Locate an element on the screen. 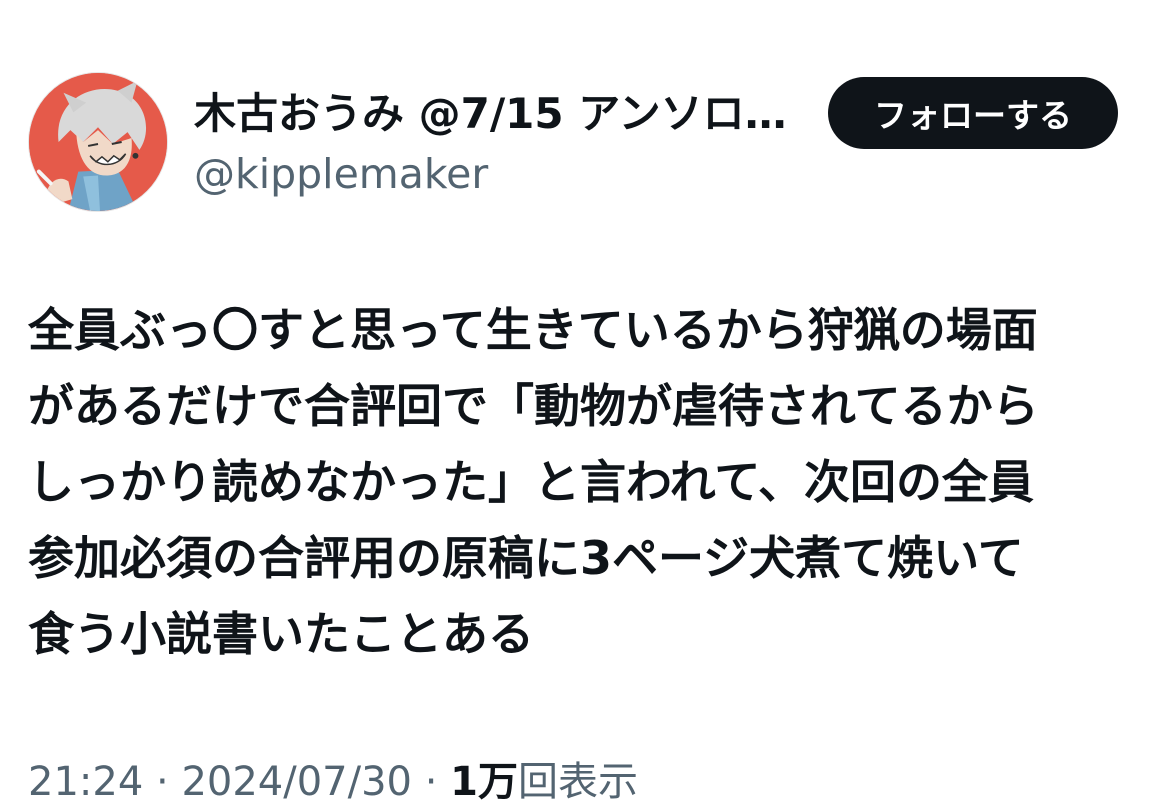 Image resolution: width=1170 pixels, height=812 pixels. tweet-text-line: 全員ぶっ〇すと思って生きているから狩猟の場面 is located at coordinates (533, 330).